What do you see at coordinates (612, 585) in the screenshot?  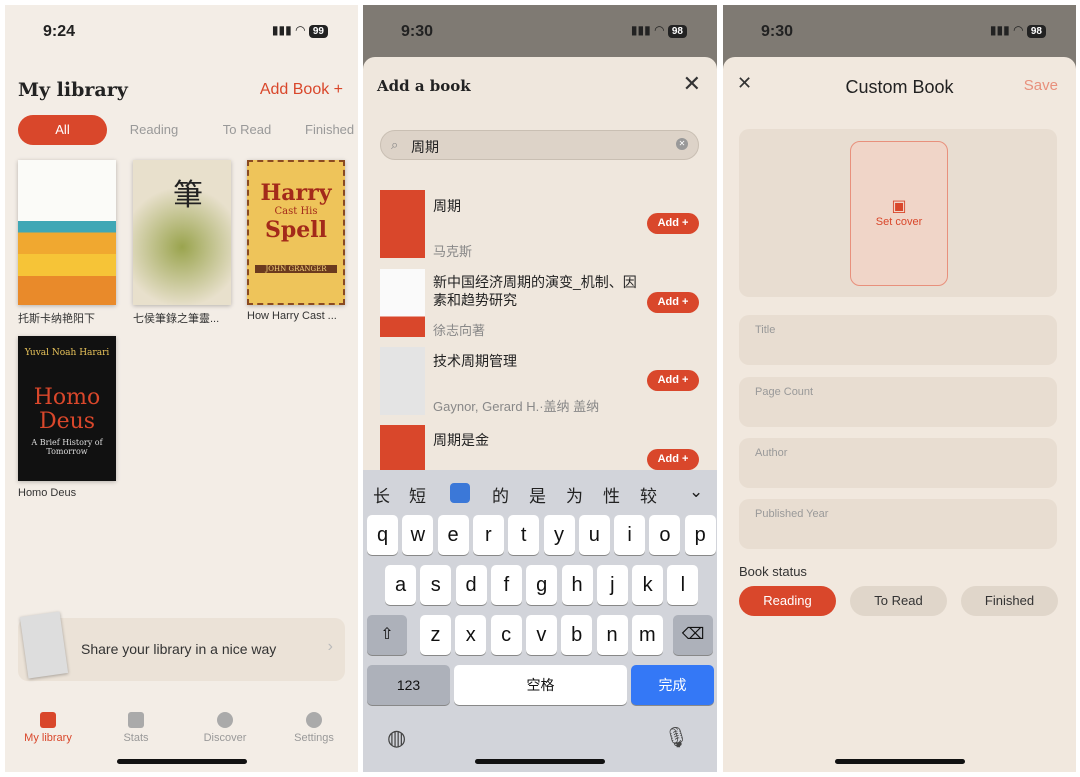 I see `key-j: j` at bounding box center [612, 585].